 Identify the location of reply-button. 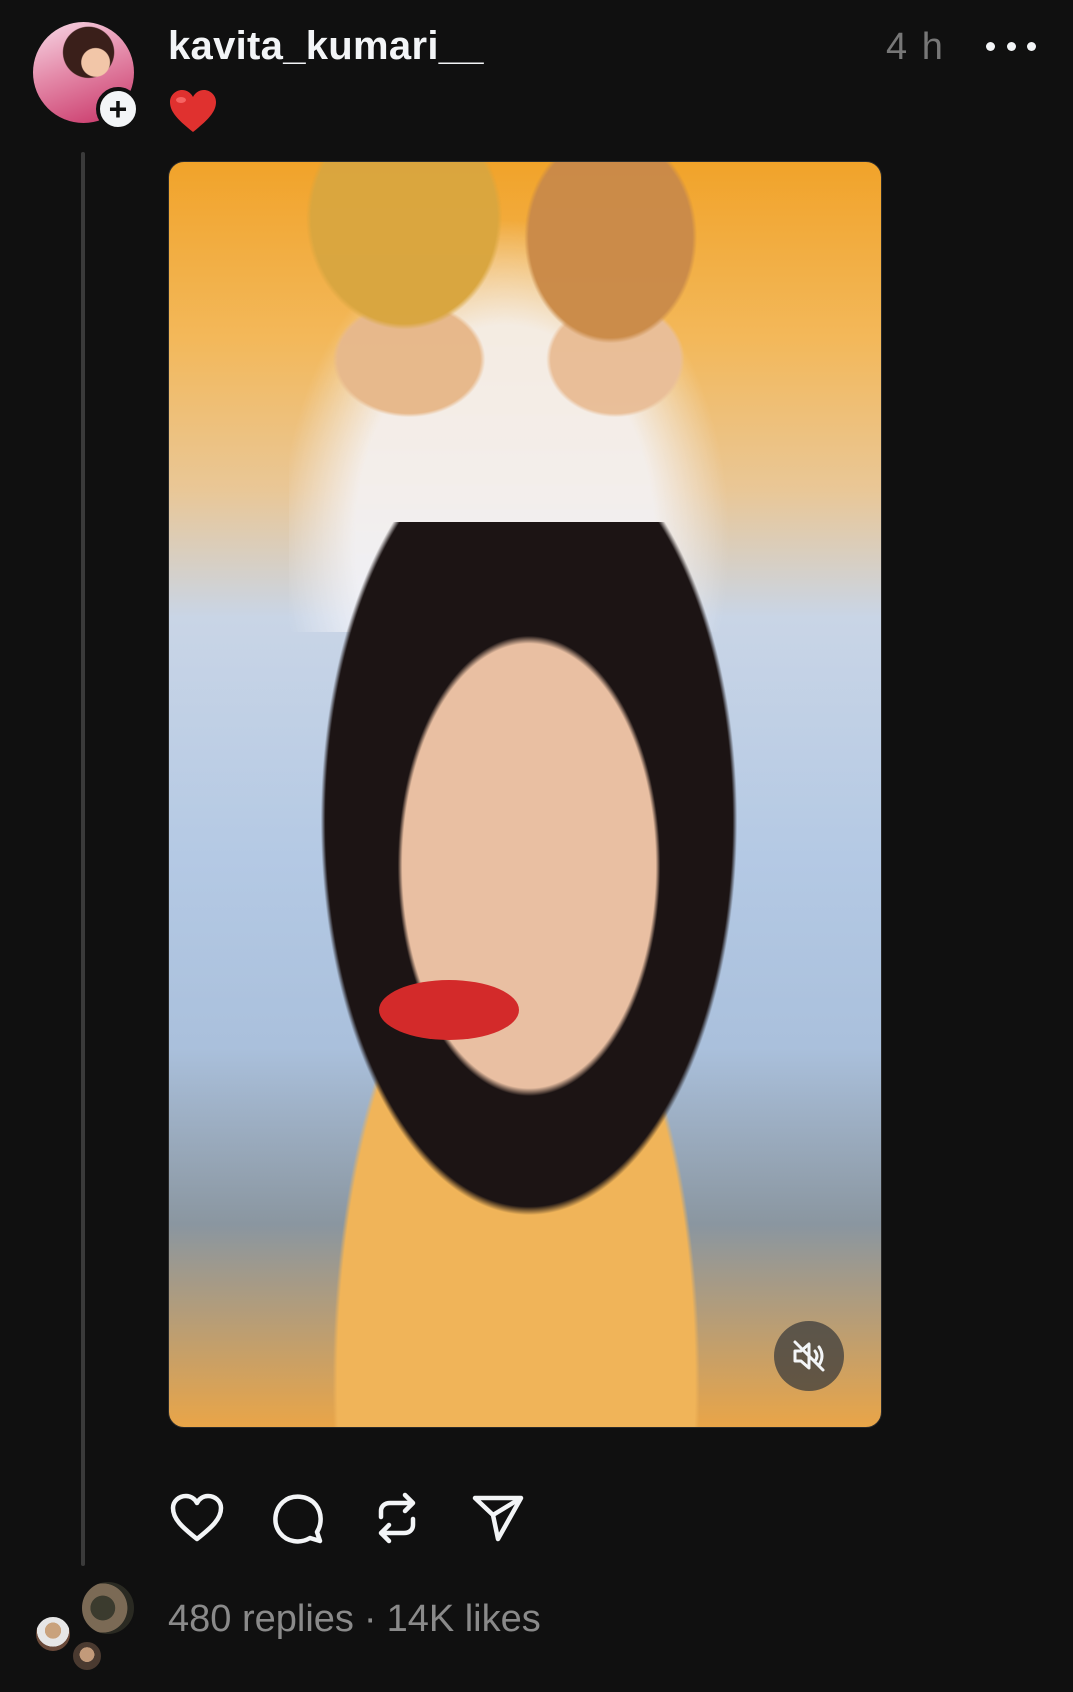
(298, 1518).